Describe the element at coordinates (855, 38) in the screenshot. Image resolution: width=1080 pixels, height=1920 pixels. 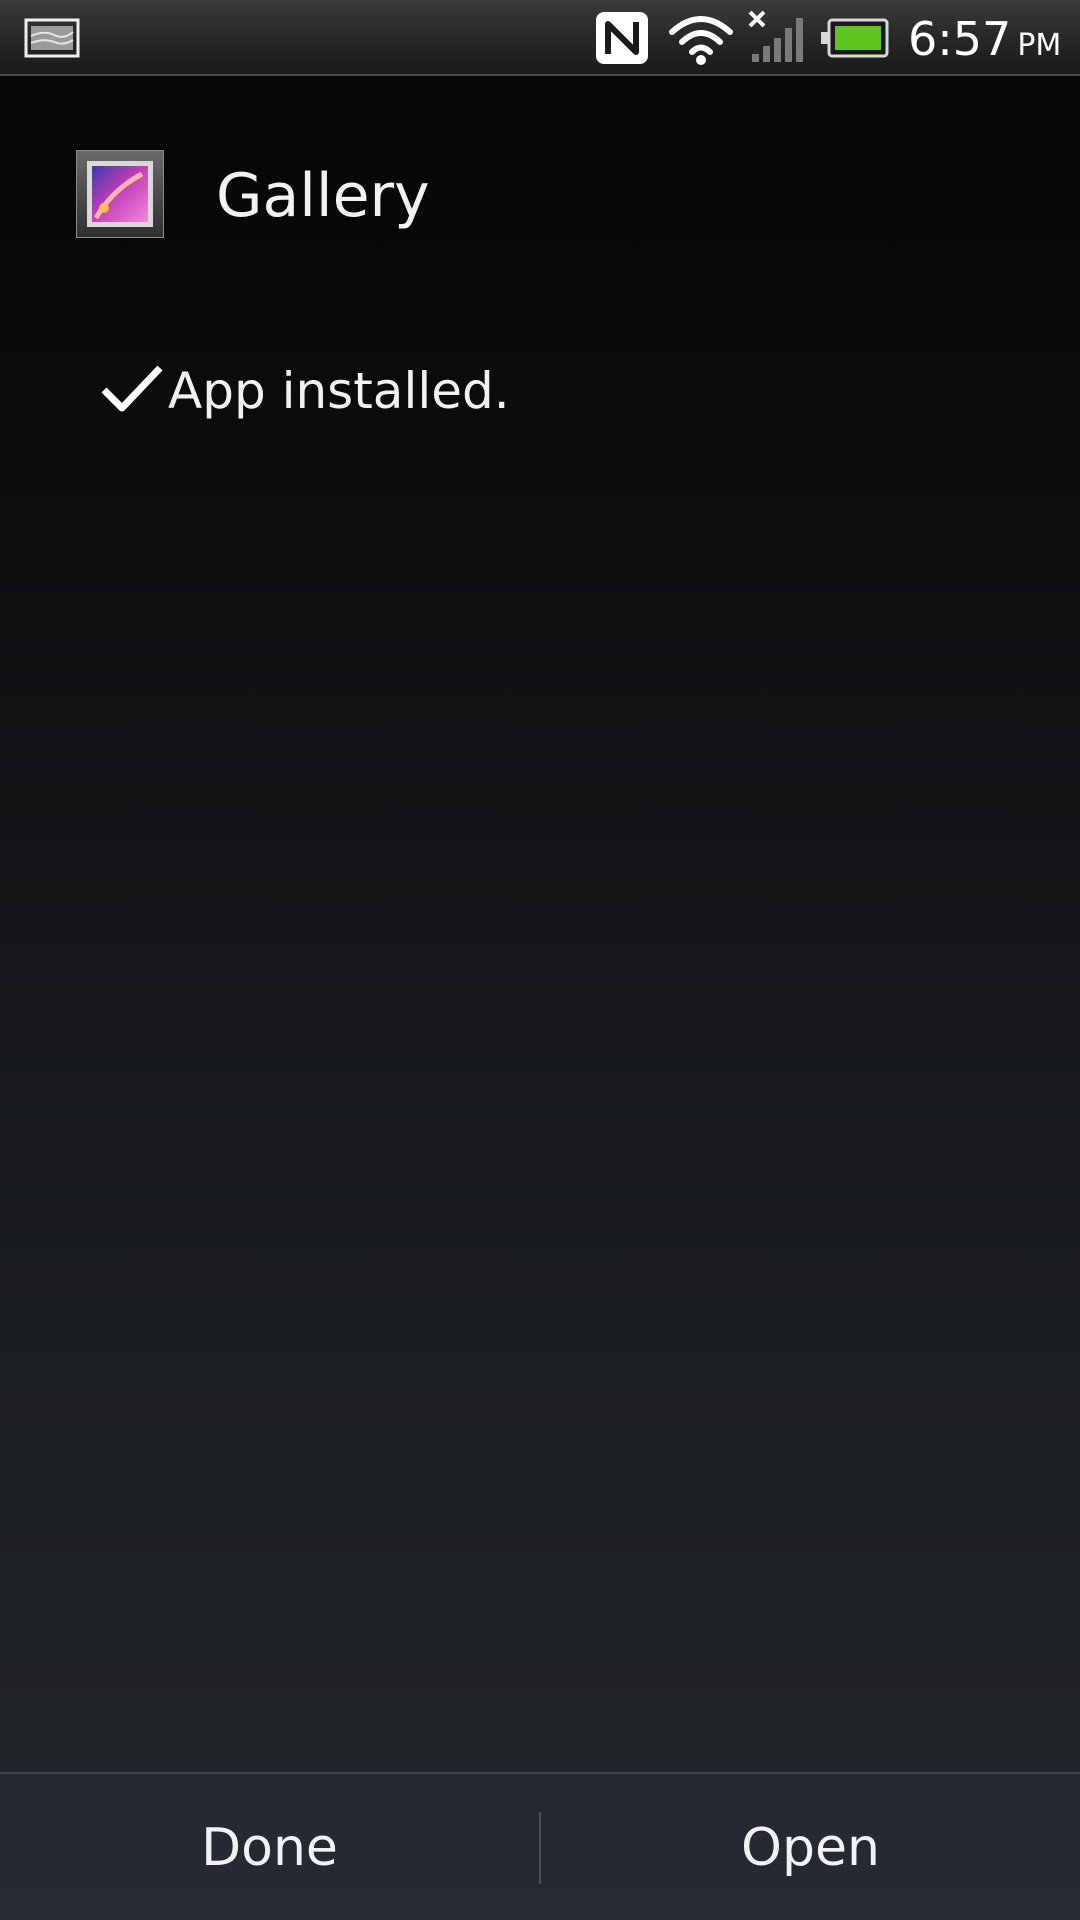
I see `battery-icon` at that location.